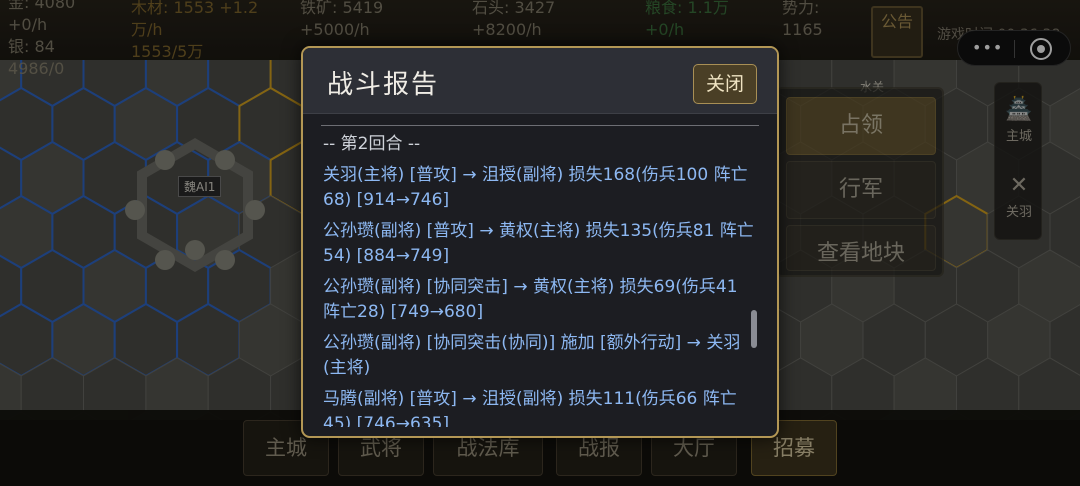 The image size is (1080, 486). I want to click on log-entry: 公孙瓒(副将) [协同突击(协同)] 施加 [额外行动] → 关羽(主将), so click(532, 355).